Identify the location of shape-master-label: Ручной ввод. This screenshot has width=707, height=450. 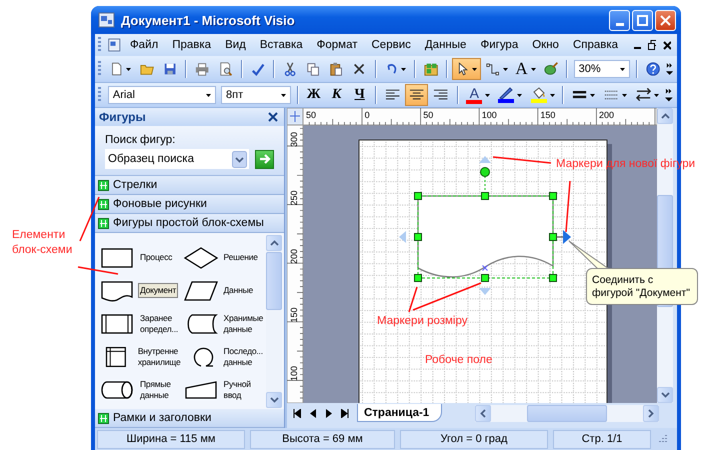
(237, 389).